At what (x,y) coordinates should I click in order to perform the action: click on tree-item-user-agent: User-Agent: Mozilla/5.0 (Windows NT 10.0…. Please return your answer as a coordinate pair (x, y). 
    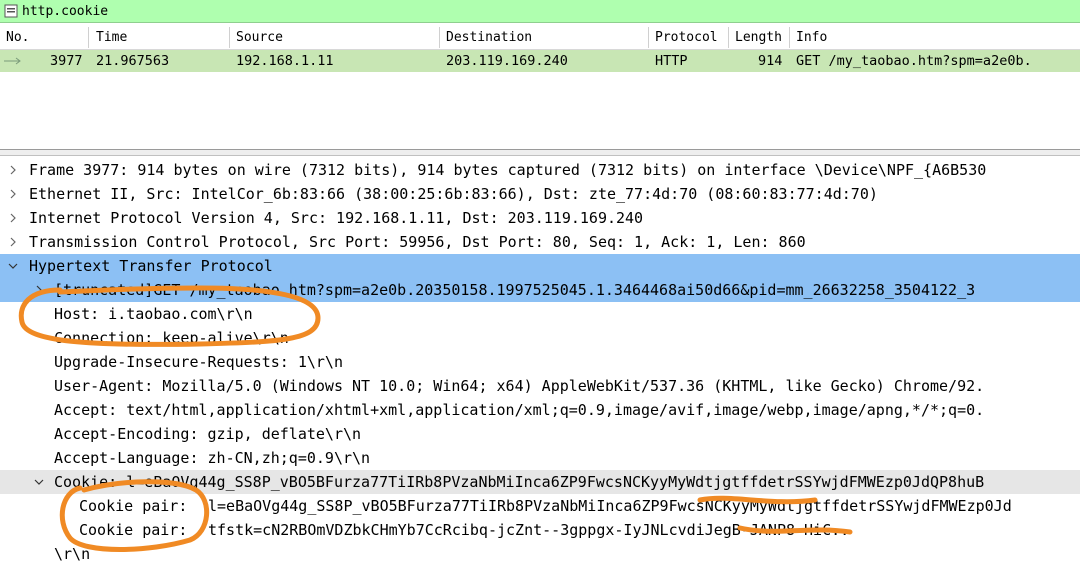
    Looking at the image, I should click on (540, 386).